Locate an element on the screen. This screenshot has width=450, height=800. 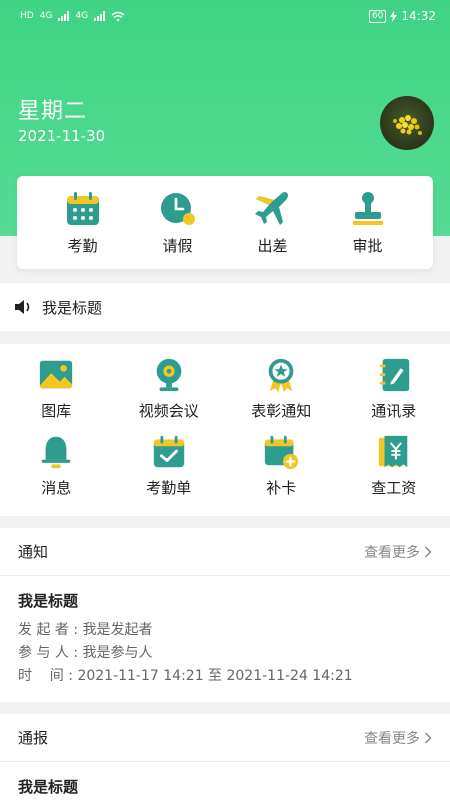
calendar-check-icon is located at coordinates (168, 451).